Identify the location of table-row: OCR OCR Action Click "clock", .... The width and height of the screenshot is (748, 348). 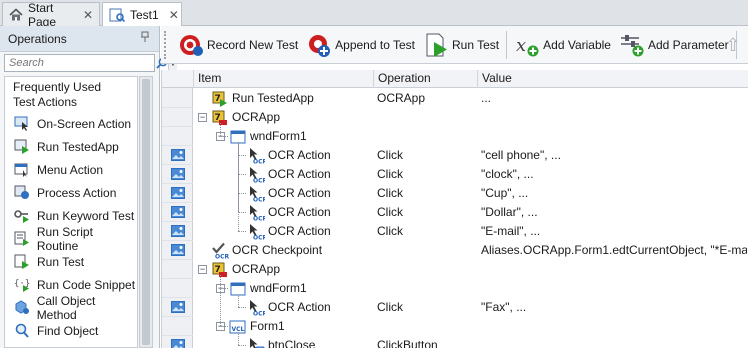
(455, 174).